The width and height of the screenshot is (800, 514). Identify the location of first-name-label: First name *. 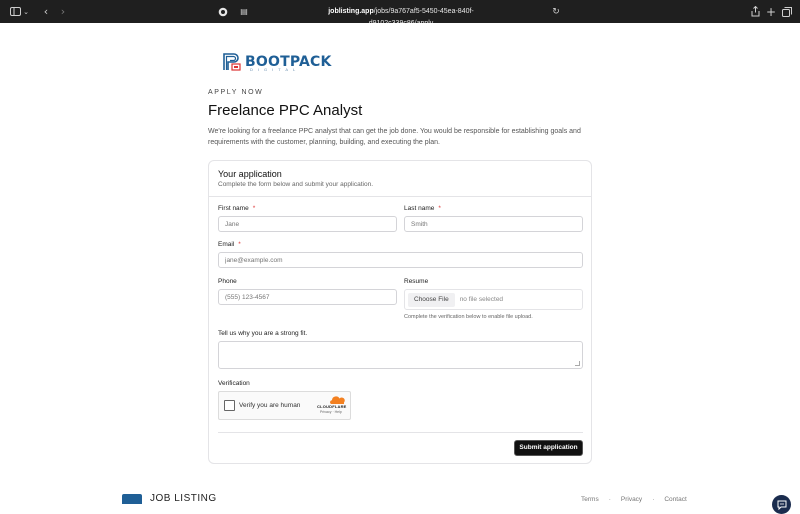
(236, 208).